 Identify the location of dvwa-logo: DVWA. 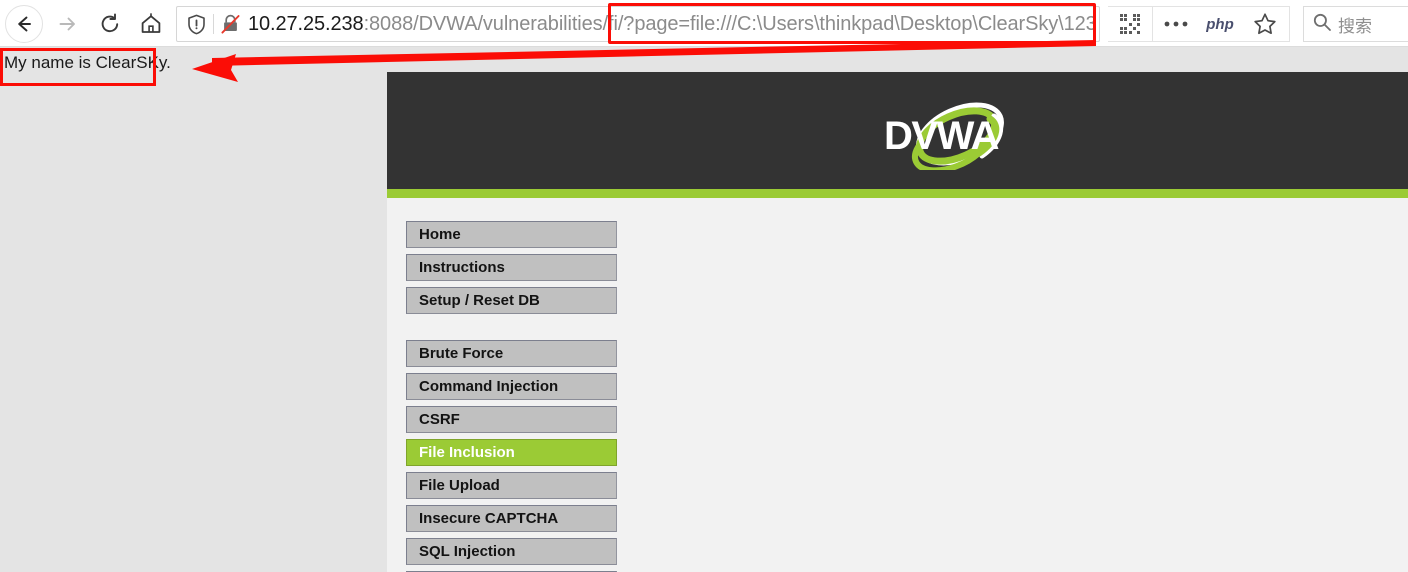
(957, 134).